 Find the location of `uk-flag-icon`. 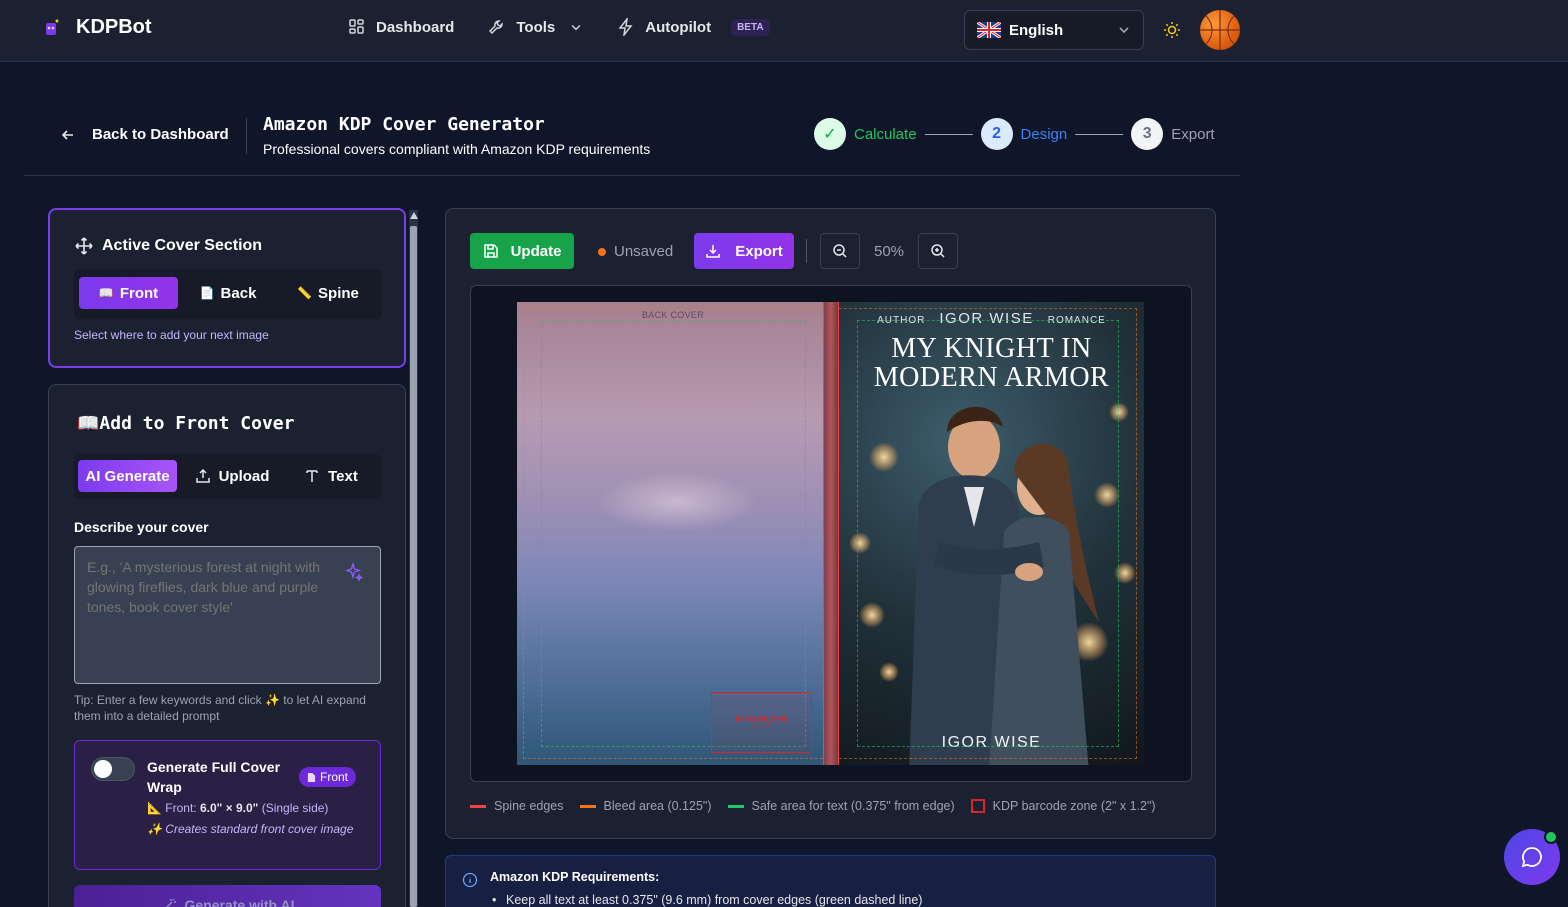

uk-flag-icon is located at coordinates (989, 30).